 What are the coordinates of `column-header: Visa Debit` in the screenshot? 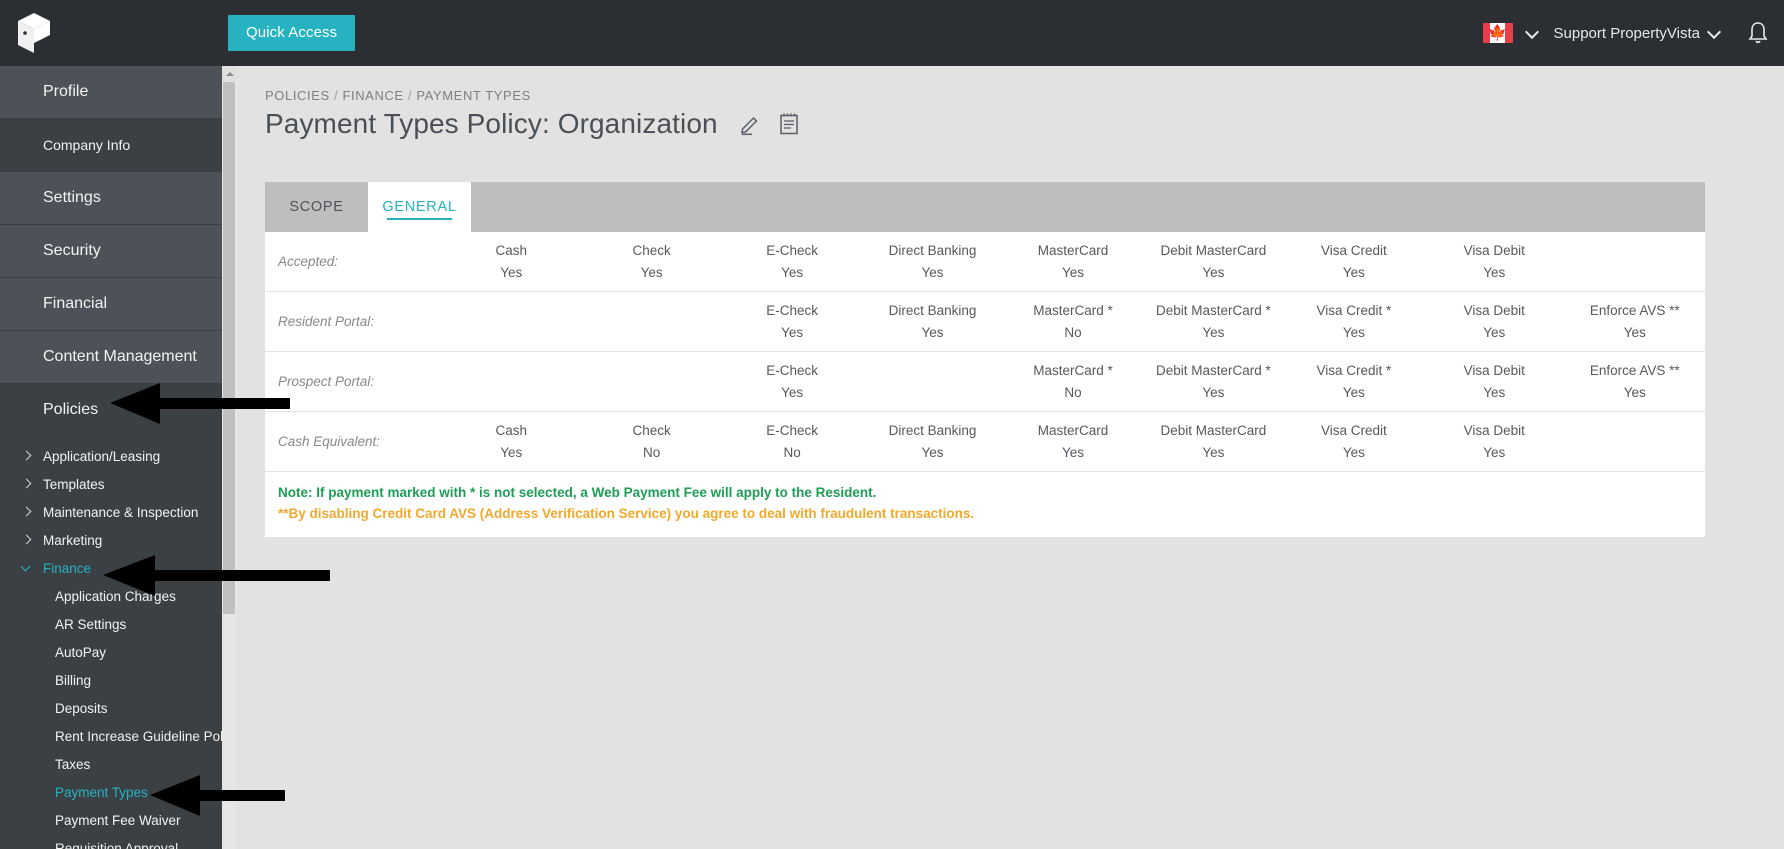 It's located at (1494, 250).